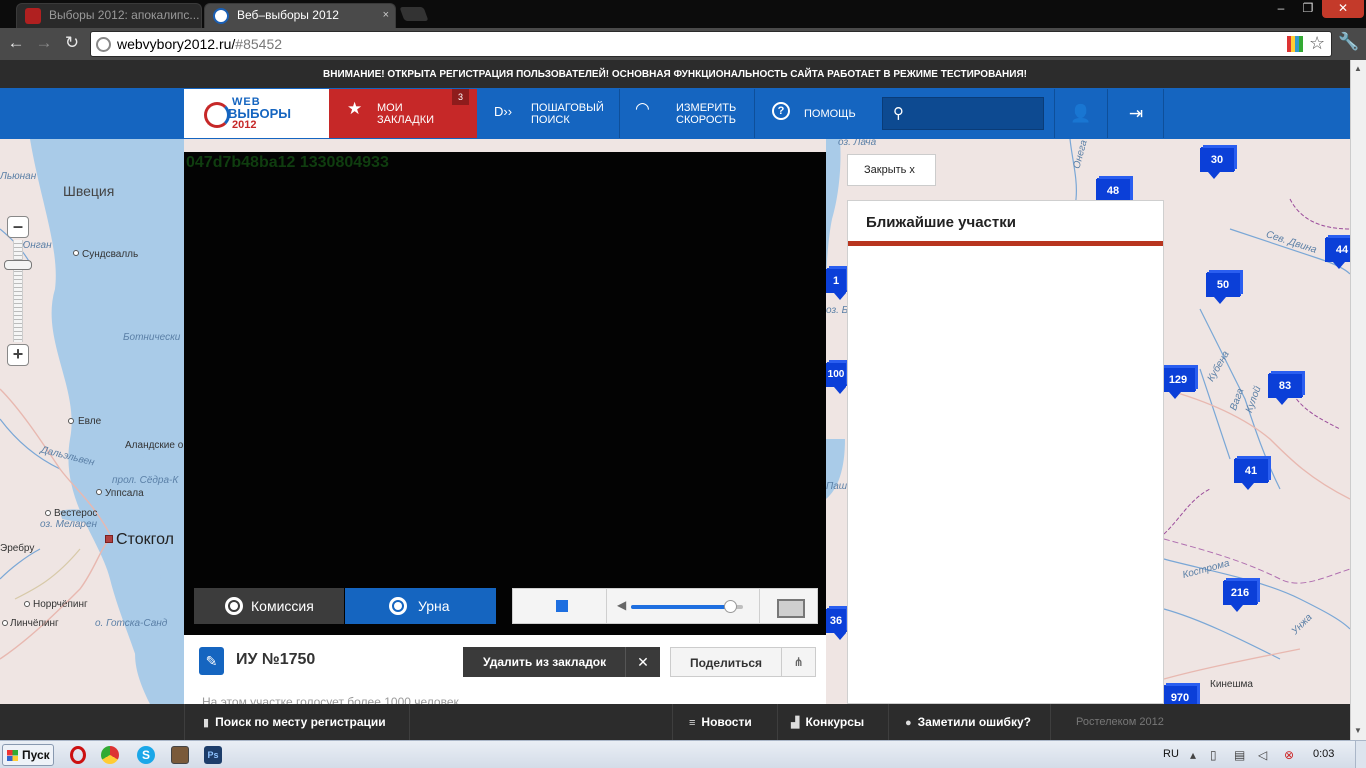 This screenshot has height=768, width=1366. I want to click on wrench-menu-icon: 🔧, so click(1348, 42).